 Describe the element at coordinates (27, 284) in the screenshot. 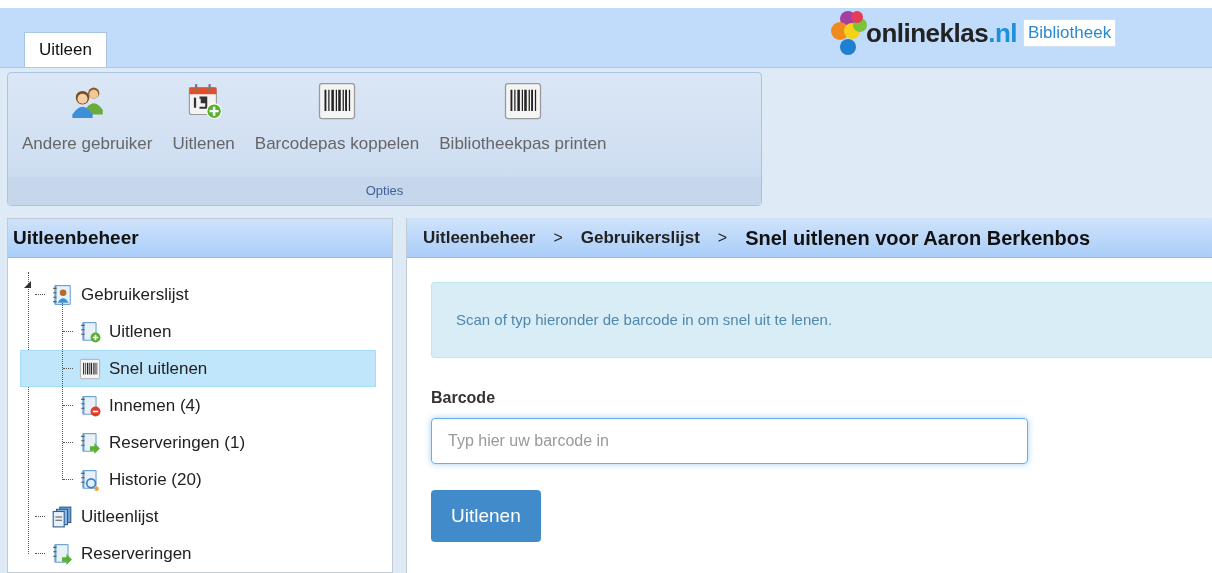

I see `expanded-arrow-icon` at that location.